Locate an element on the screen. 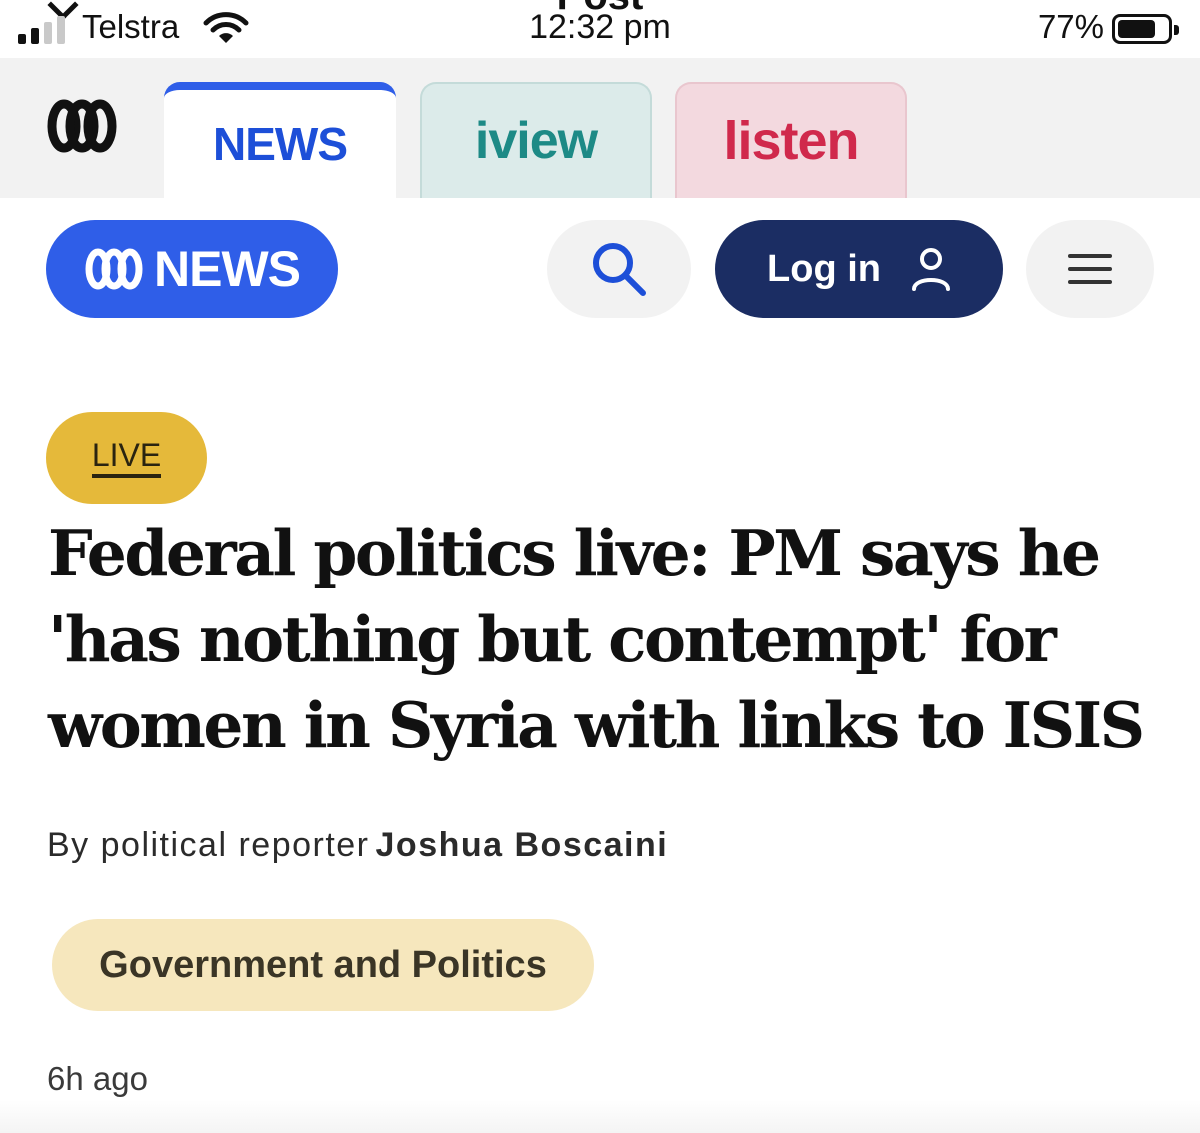 The width and height of the screenshot is (1200, 1133). status-bar: Post Telstra 12:32 pm 77% is located at coordinates (600, 29).